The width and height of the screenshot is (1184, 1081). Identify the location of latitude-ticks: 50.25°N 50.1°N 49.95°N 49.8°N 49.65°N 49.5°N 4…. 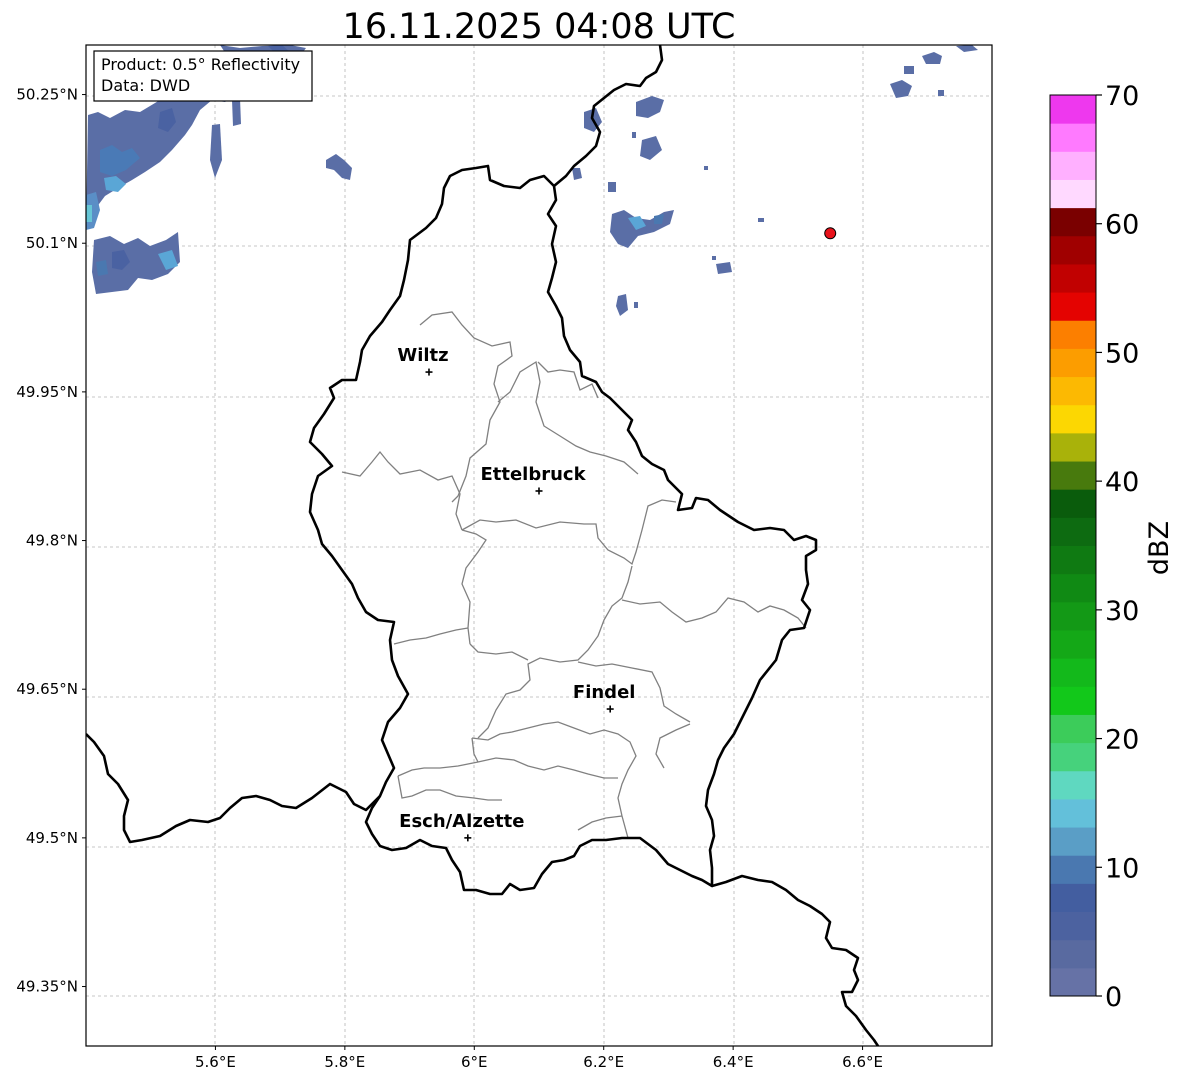
(51, 541).